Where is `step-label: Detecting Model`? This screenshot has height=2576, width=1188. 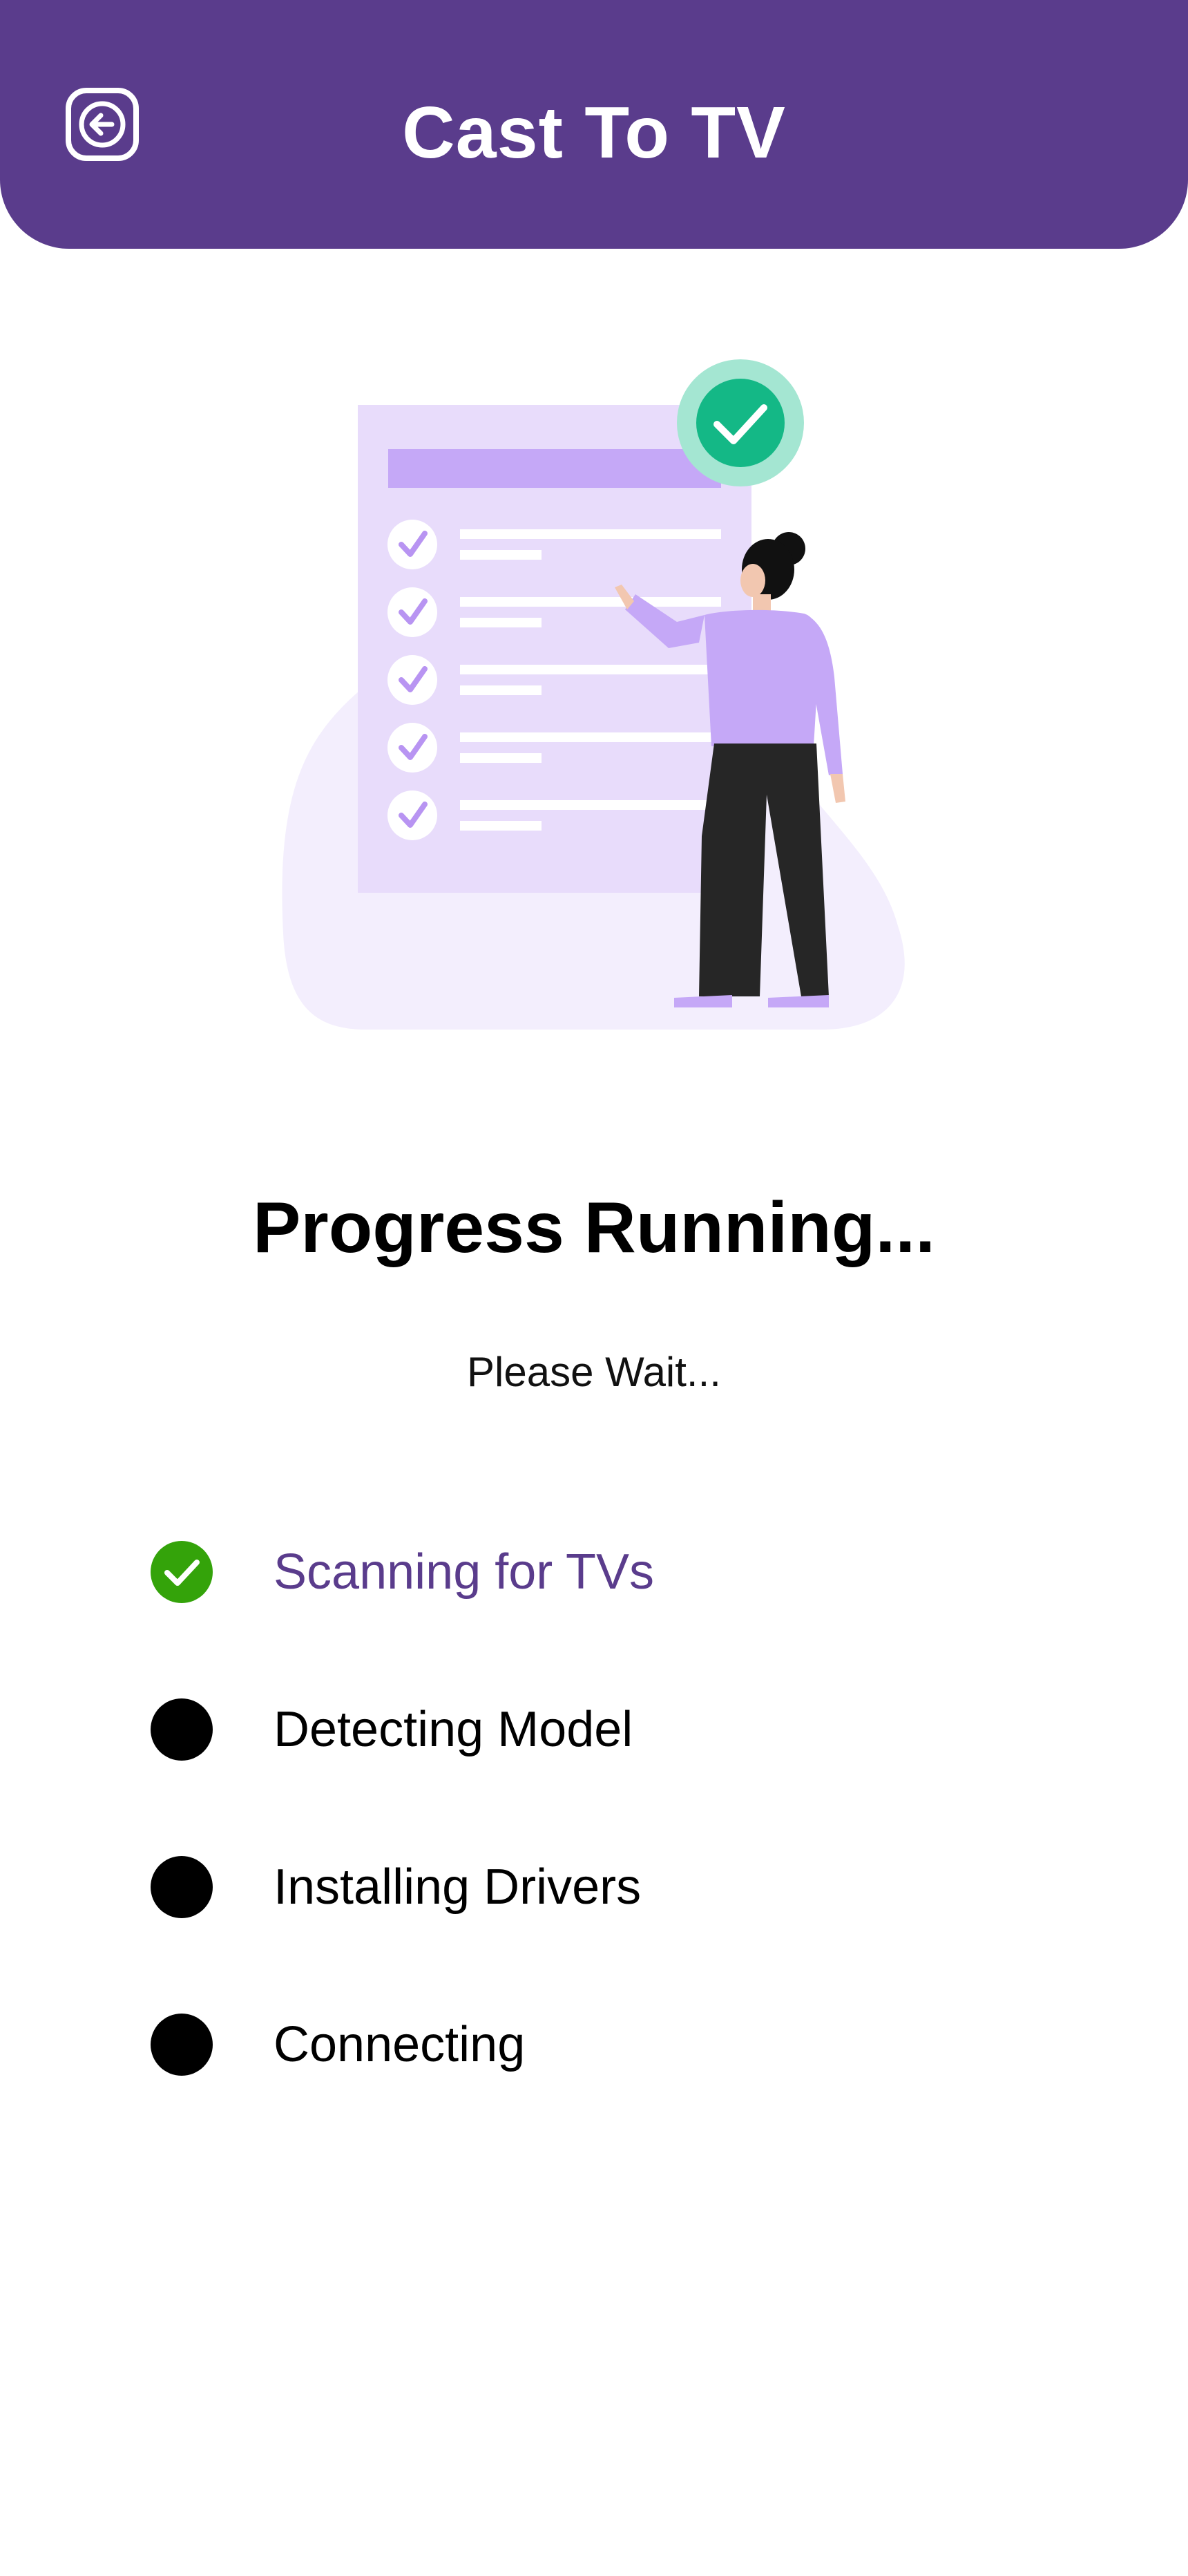
step-label: Detecting Model is located at coordinates (453, 1729).